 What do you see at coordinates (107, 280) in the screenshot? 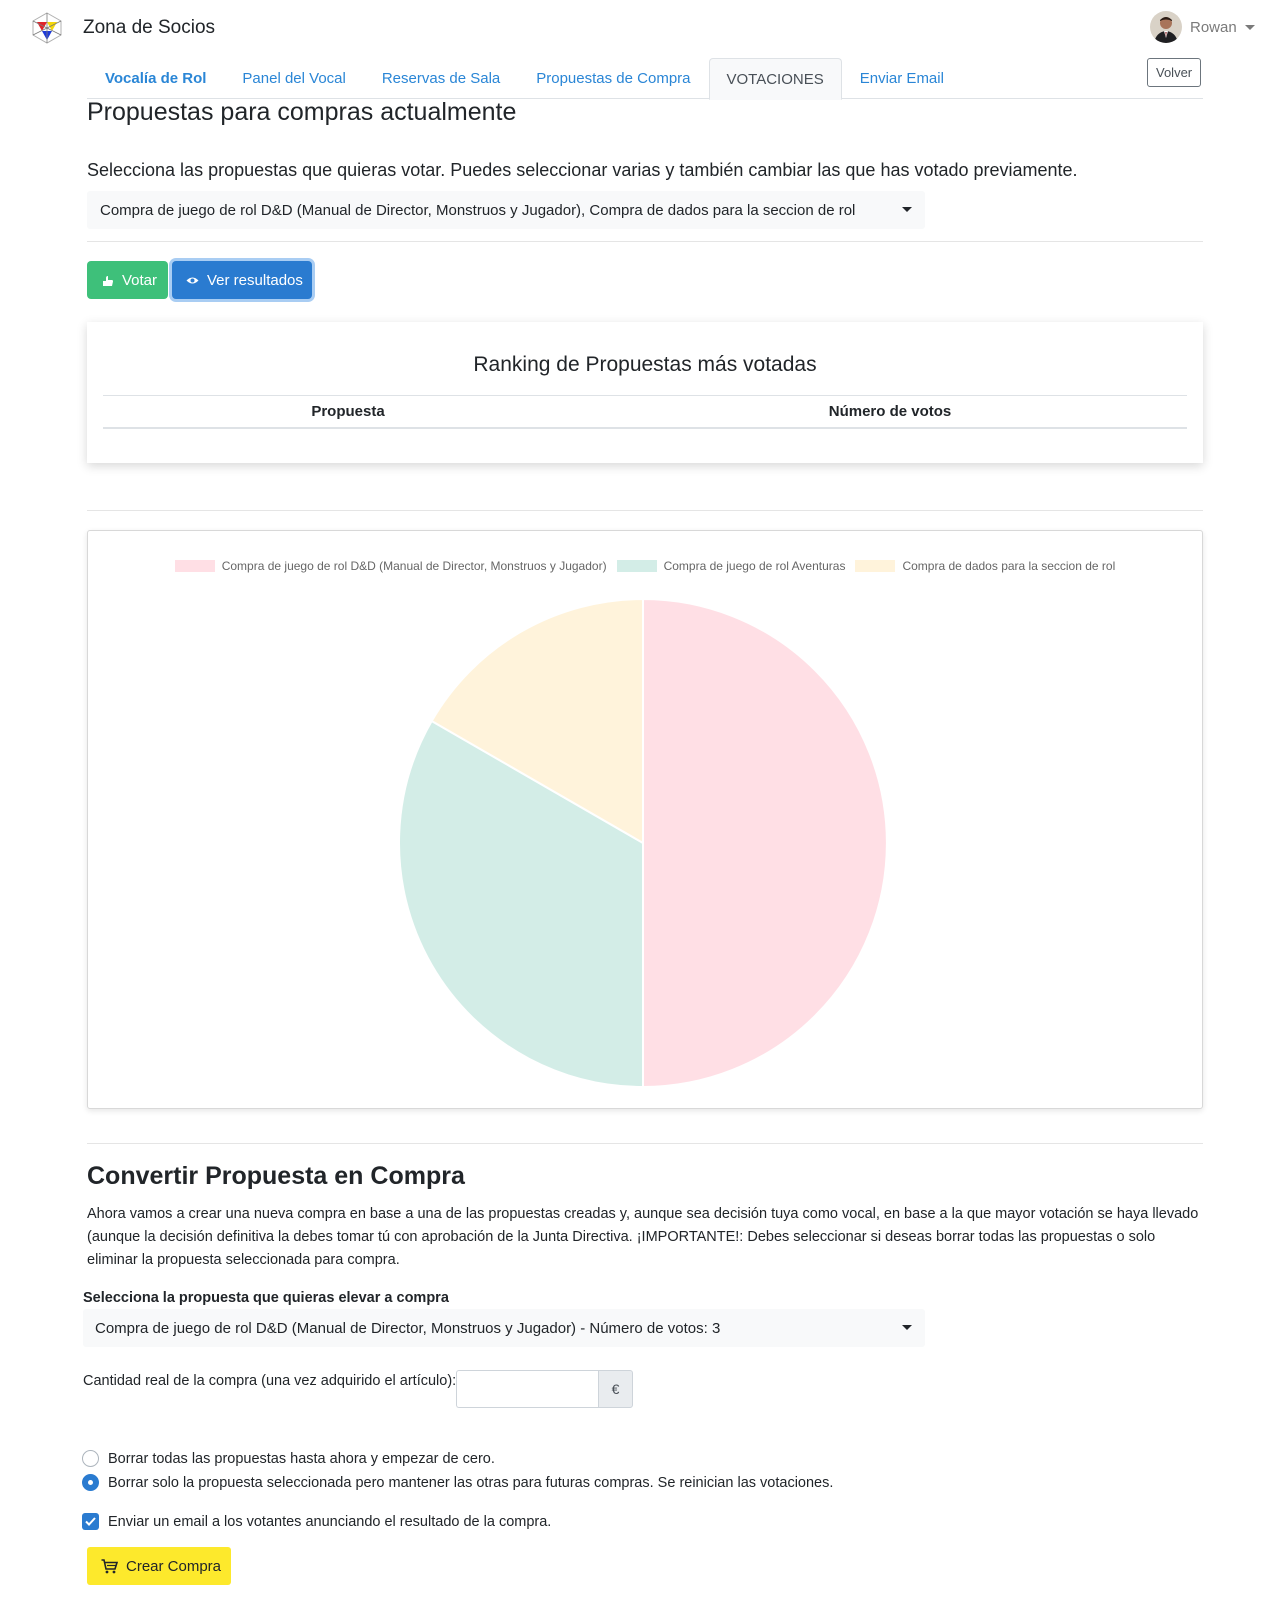
I see `vote-hand-icon` at bounding box center [107, 280].